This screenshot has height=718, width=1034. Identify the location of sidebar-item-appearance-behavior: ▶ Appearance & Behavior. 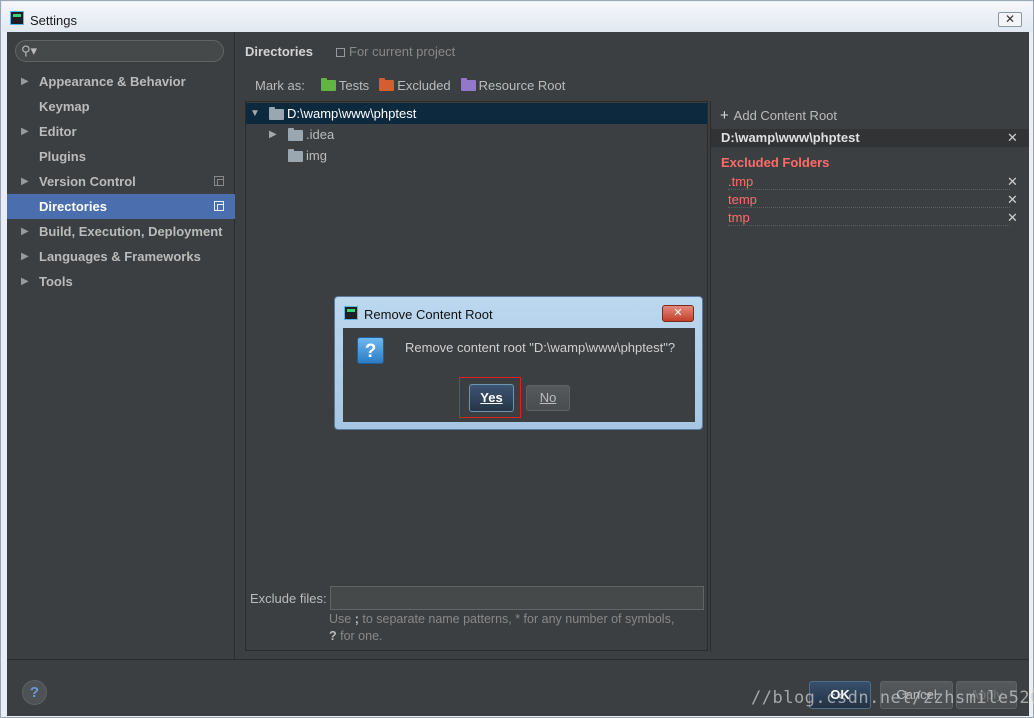
(121, 81).